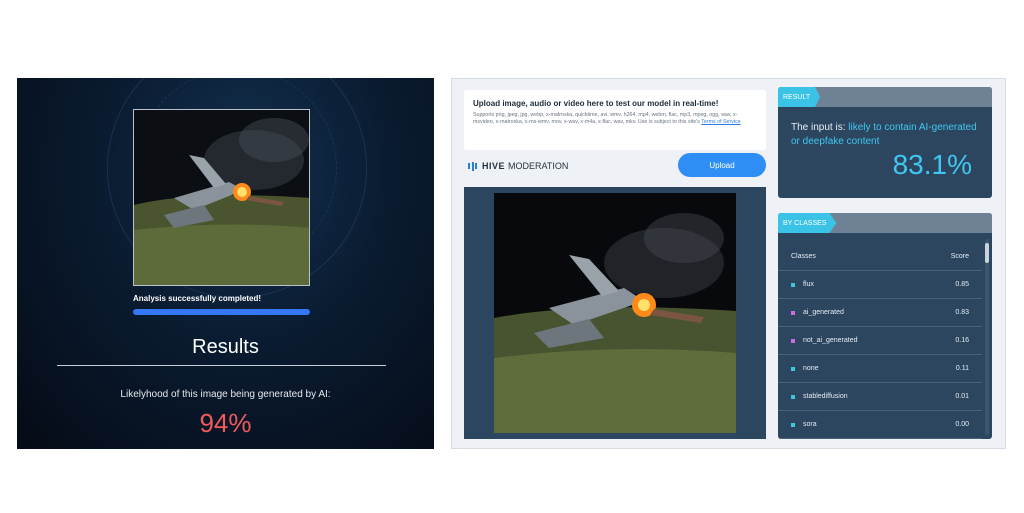  I want to click on class-name: none, so click(811, 368).